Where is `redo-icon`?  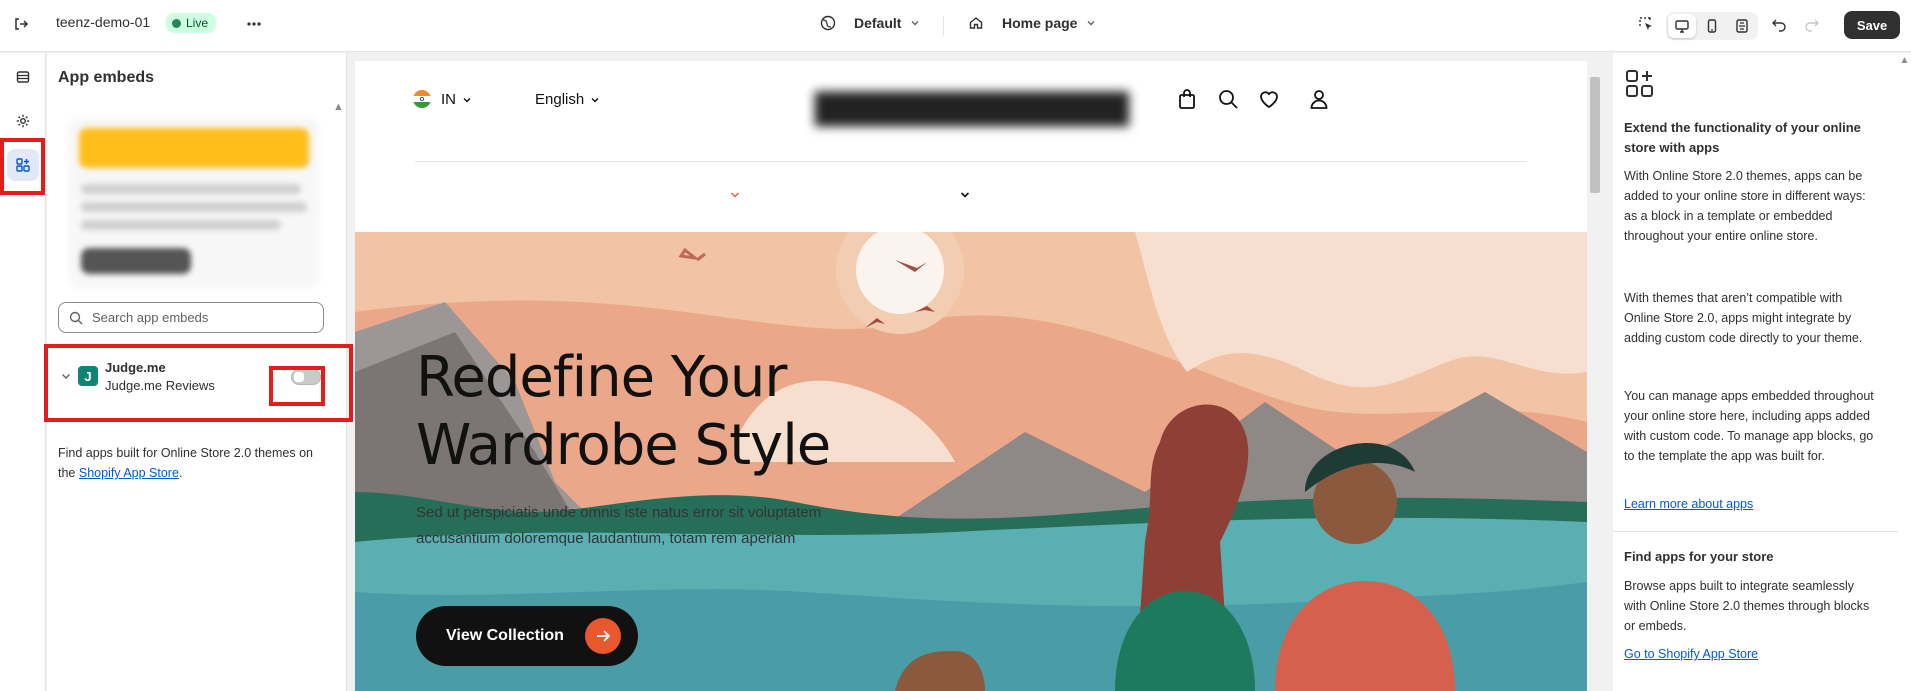
redo-icon is located at coordinates (1812, 24).